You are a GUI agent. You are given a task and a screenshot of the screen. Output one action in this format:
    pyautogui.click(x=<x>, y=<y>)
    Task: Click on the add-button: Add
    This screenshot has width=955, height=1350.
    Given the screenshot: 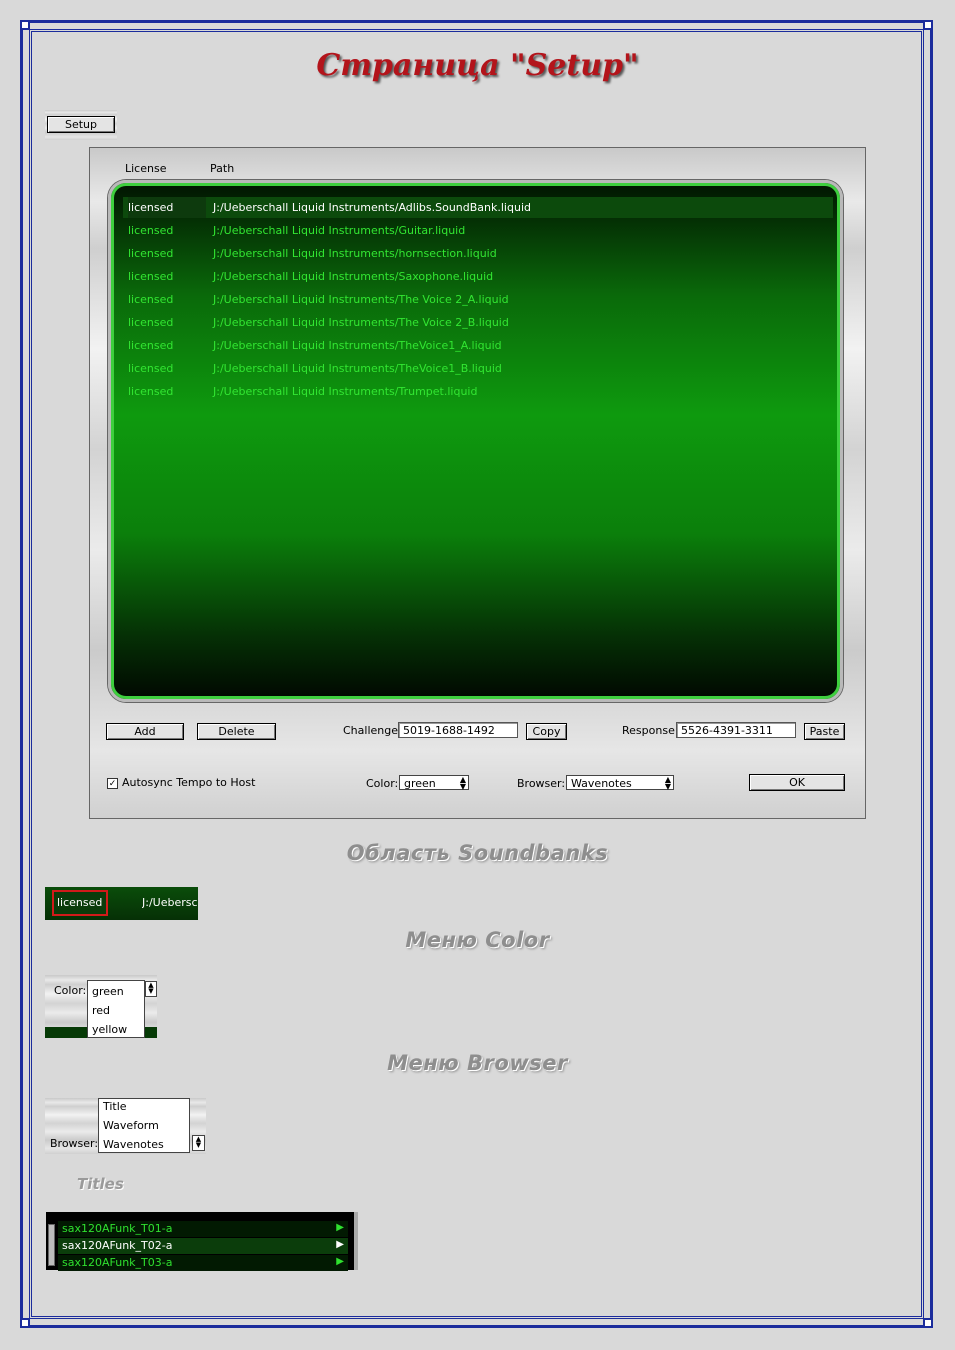 What is the action you would take?
    pyautogui.click(x=145, y=731)
    